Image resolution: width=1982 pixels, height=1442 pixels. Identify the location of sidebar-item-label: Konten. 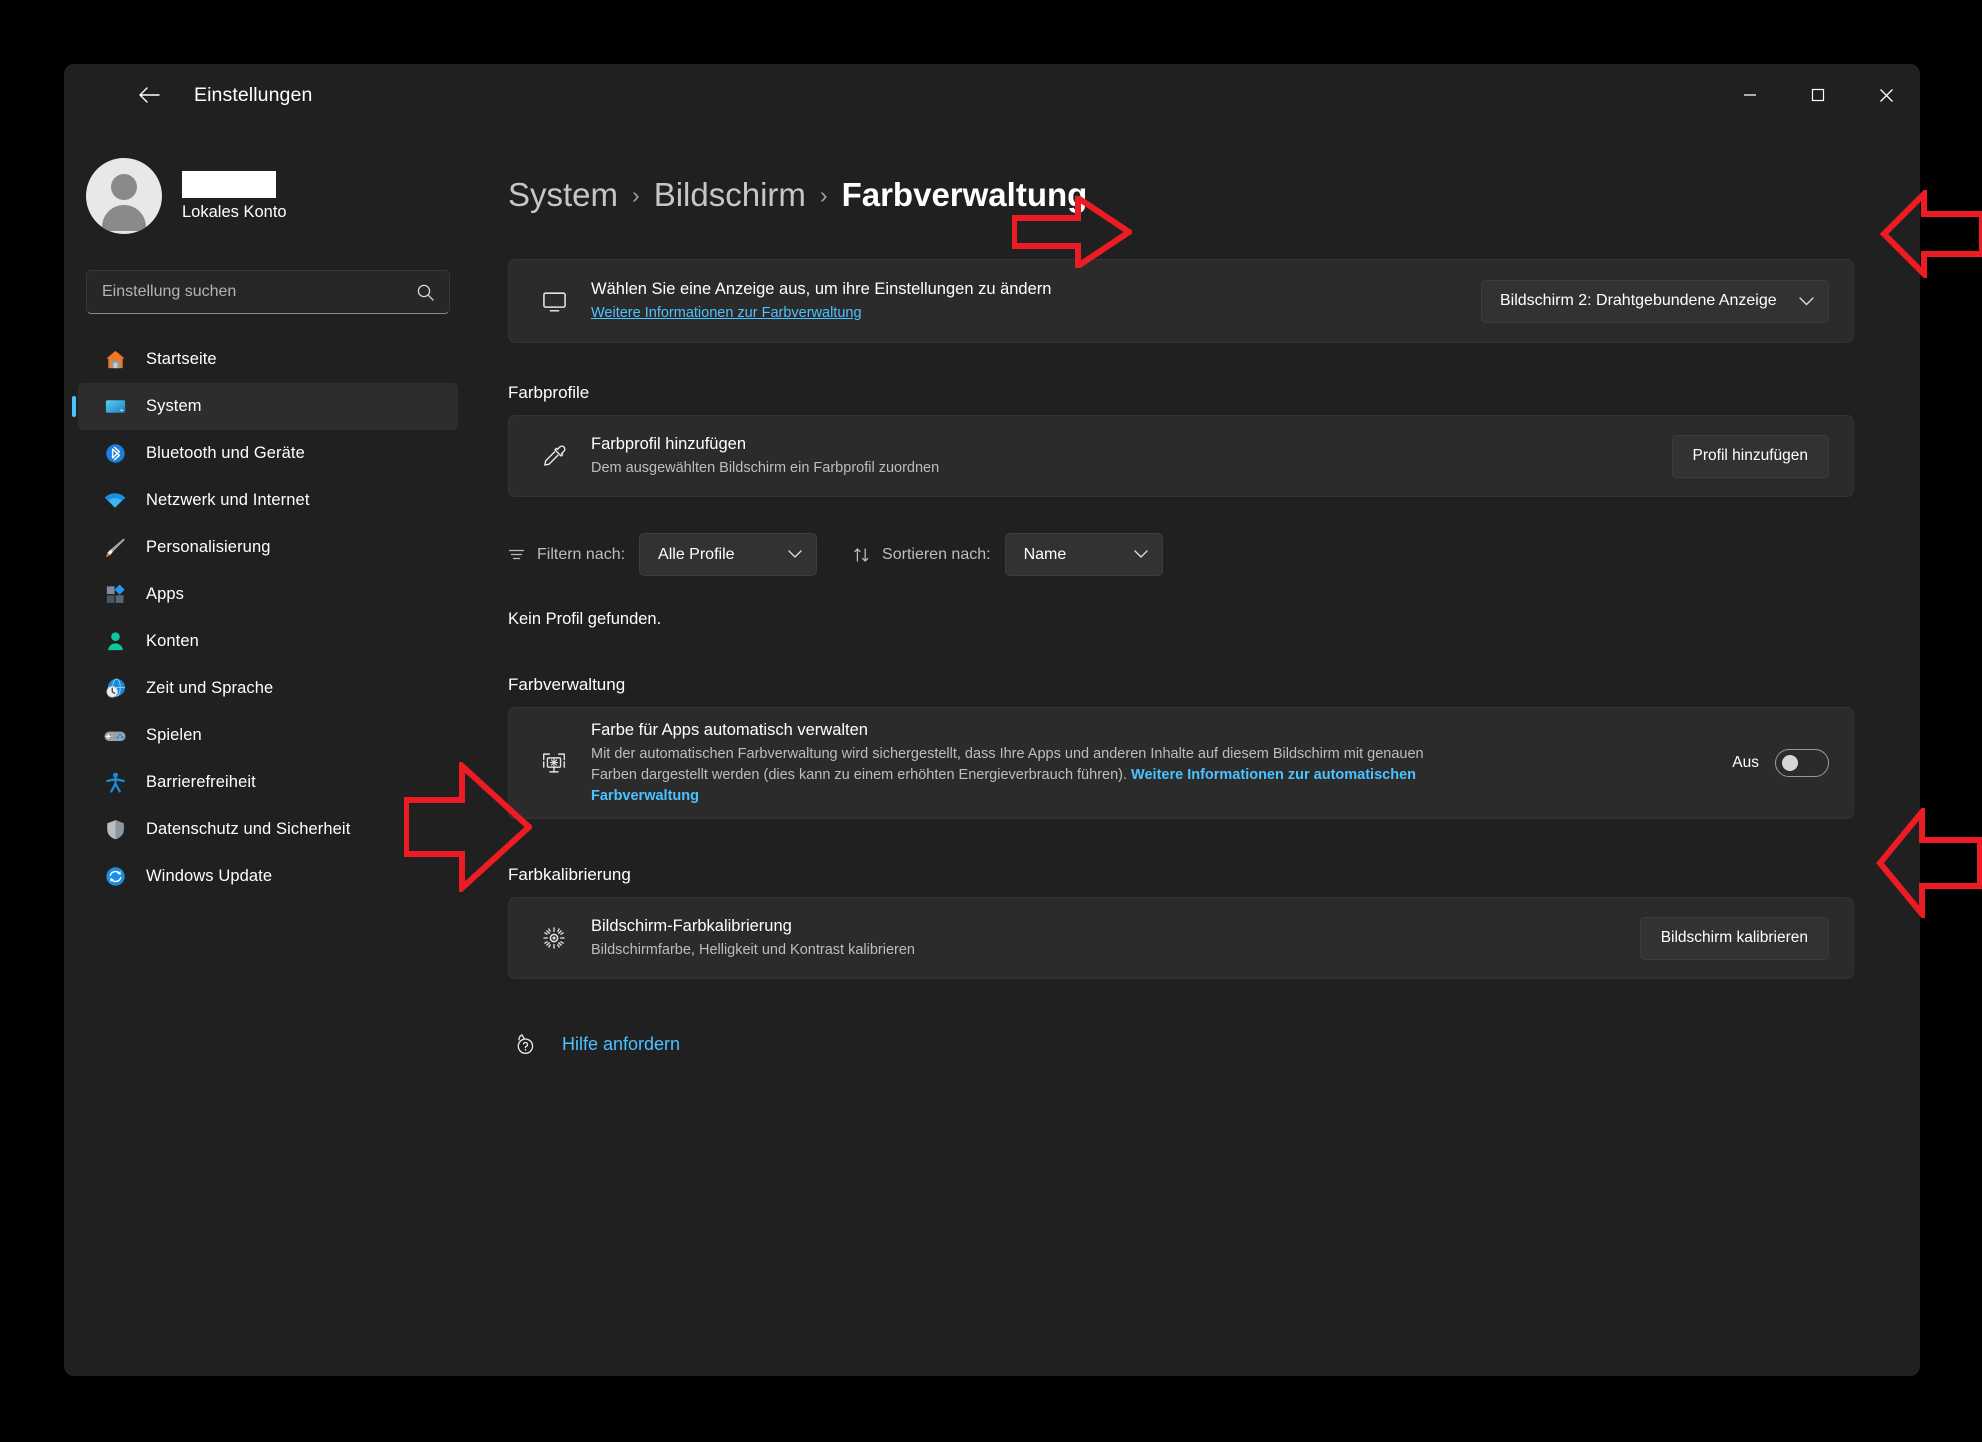
(172, 641).